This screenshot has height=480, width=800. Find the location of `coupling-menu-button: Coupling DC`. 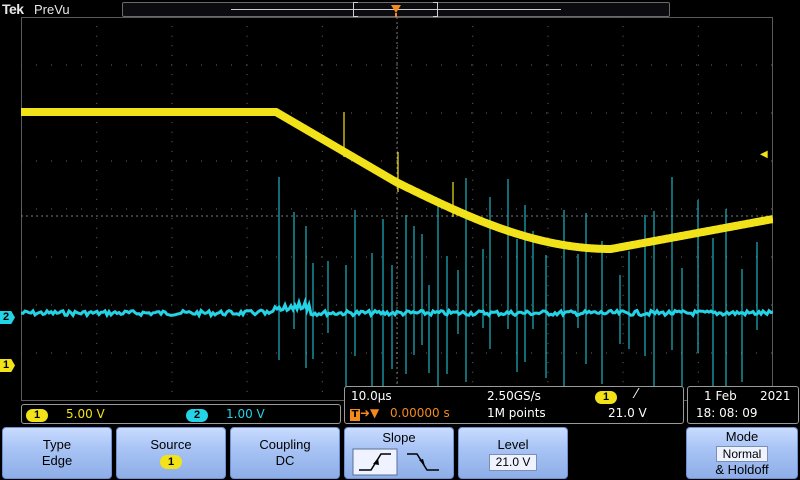

coupling-menu-button: Coupling DC is located at coordinates (285, 453).